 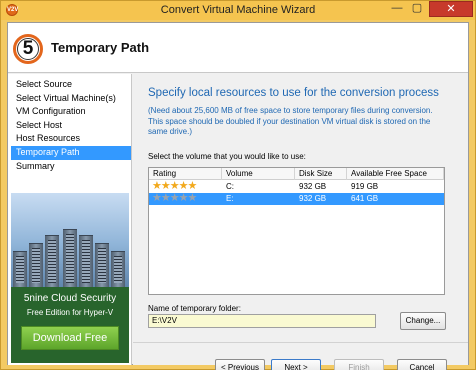 What do you see at coordinates (238, 10) in the screenshot?
I see `title-bar: V2V Convert Virtual Machine Wizard — ▢ ✕` at bounding box center [238, 10].